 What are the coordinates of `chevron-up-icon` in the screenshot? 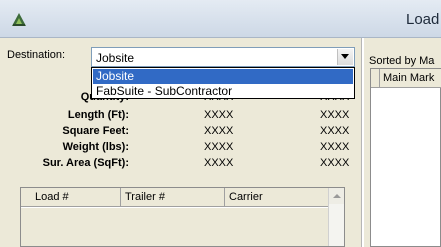 It's located at (337, 196).